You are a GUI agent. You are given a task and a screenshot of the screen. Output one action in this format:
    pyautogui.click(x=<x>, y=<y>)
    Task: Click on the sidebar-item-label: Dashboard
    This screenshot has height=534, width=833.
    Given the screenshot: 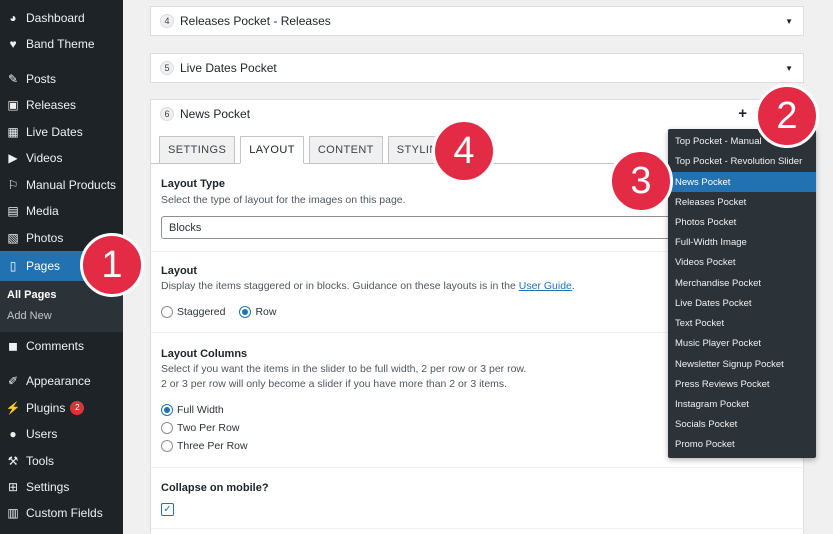 What is the action you would take?
    pyautogui.click(x=55, y=18)
    